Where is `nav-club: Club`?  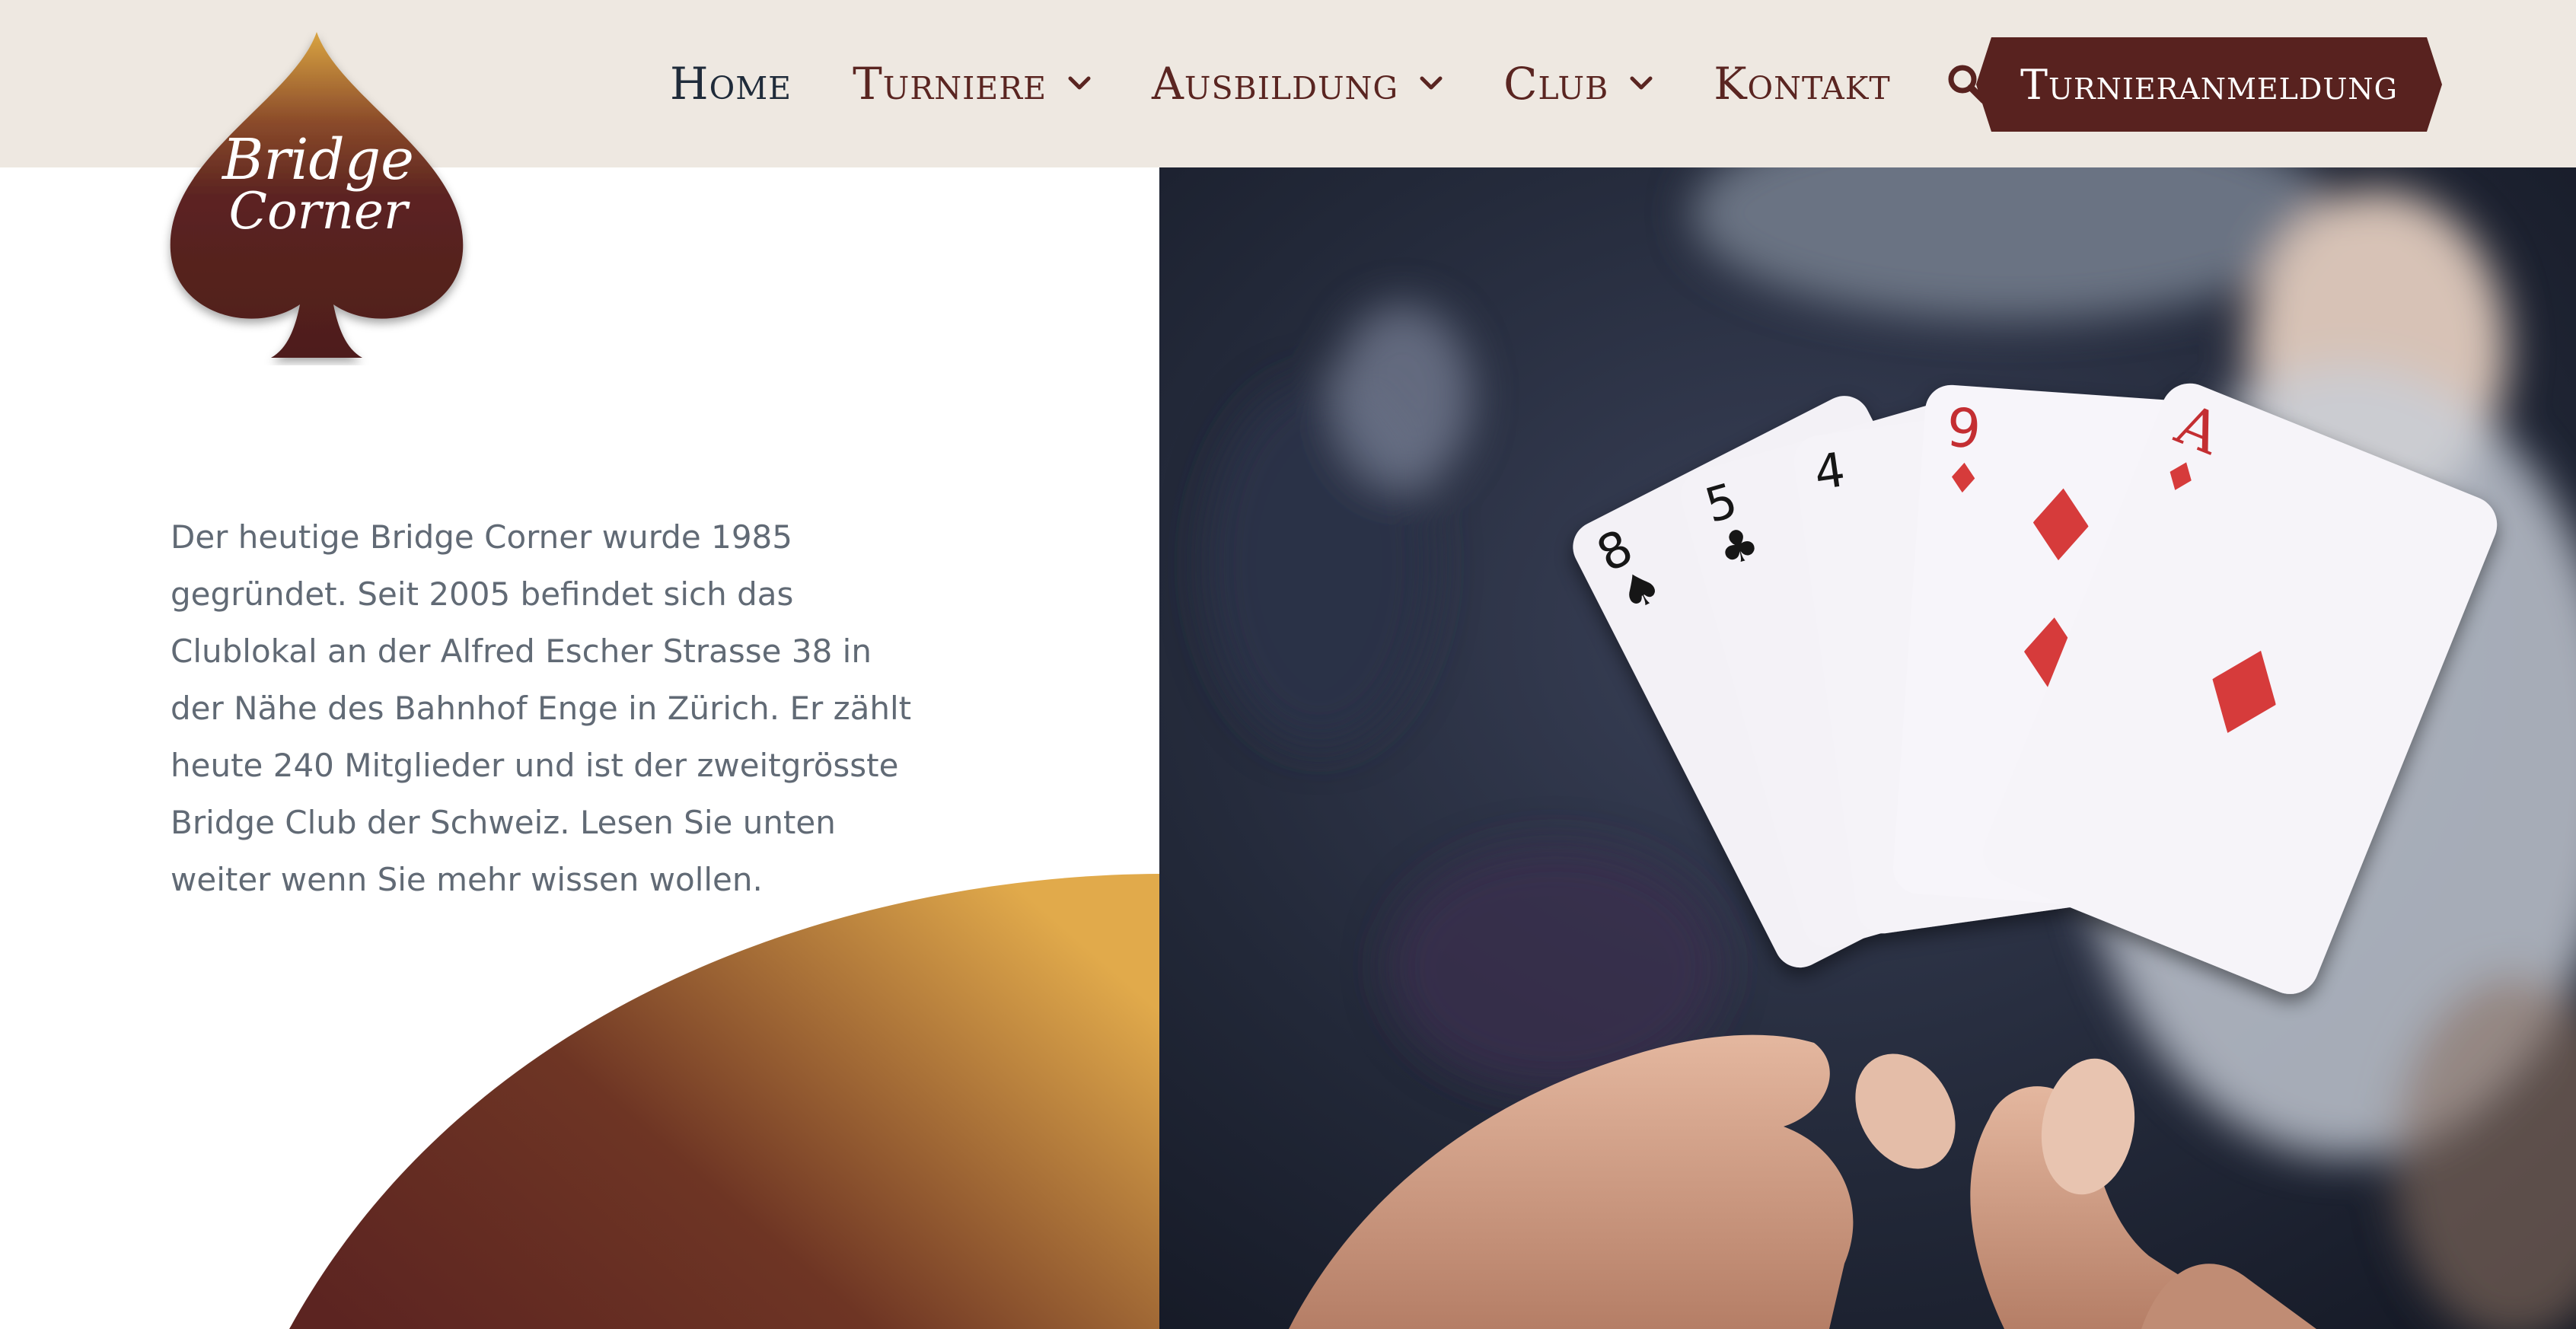
nav-club: Club is located at coordinates (1578, 84).